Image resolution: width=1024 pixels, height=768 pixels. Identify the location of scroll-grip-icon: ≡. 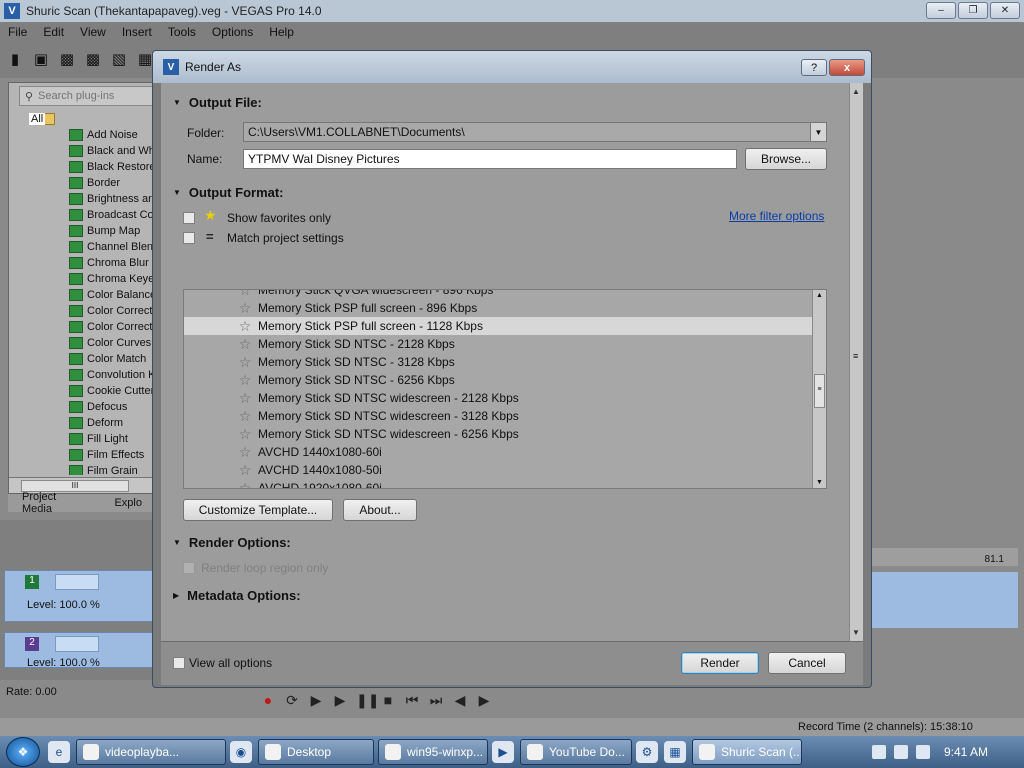
(855, 356).